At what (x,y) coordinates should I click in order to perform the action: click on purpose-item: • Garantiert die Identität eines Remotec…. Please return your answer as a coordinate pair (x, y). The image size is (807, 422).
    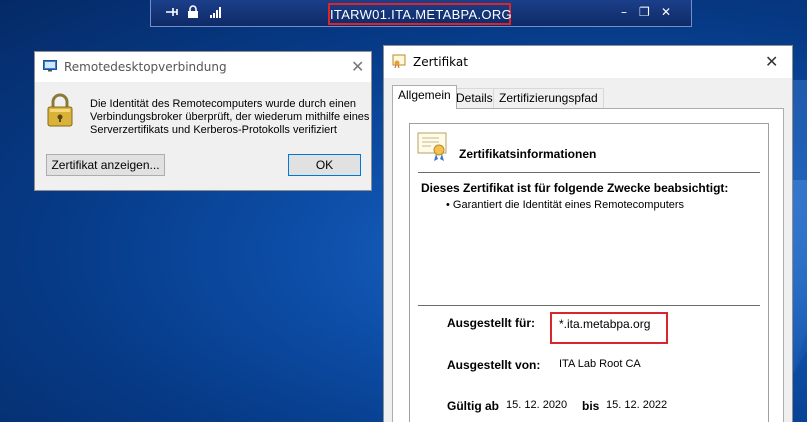
    Looking at the image, I should click on (565, 205).